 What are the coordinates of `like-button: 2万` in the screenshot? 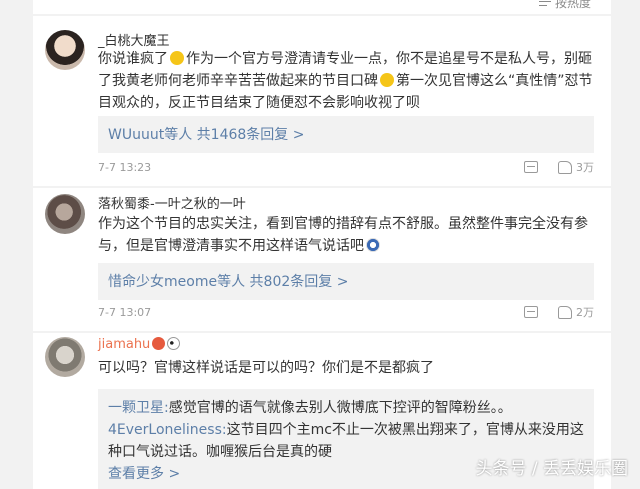 It's located at (576, 312).